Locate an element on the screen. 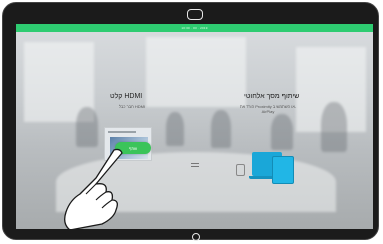  camera-icon is located at coordinates (195, 14).